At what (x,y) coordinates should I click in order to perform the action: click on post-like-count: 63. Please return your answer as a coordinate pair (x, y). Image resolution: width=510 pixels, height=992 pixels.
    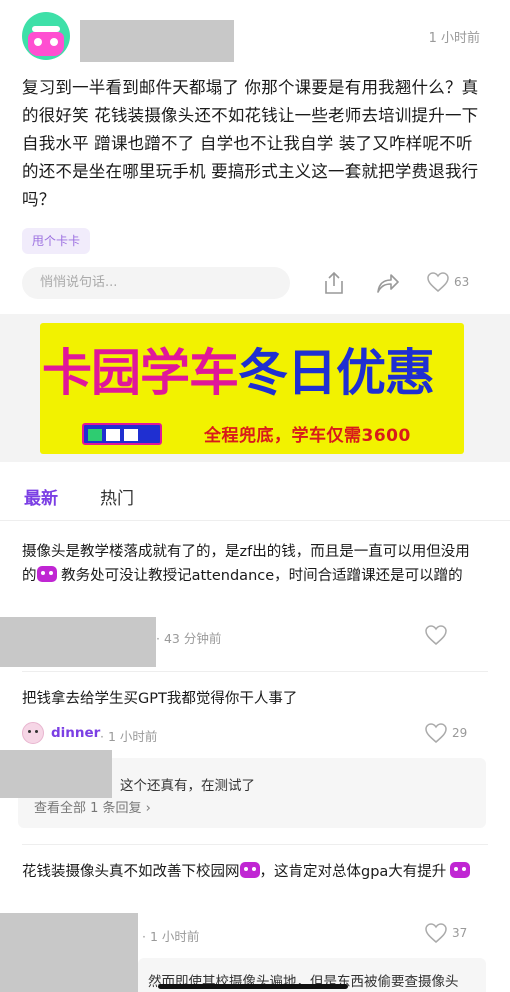
    Looking at the image, I should click on (462, 282).